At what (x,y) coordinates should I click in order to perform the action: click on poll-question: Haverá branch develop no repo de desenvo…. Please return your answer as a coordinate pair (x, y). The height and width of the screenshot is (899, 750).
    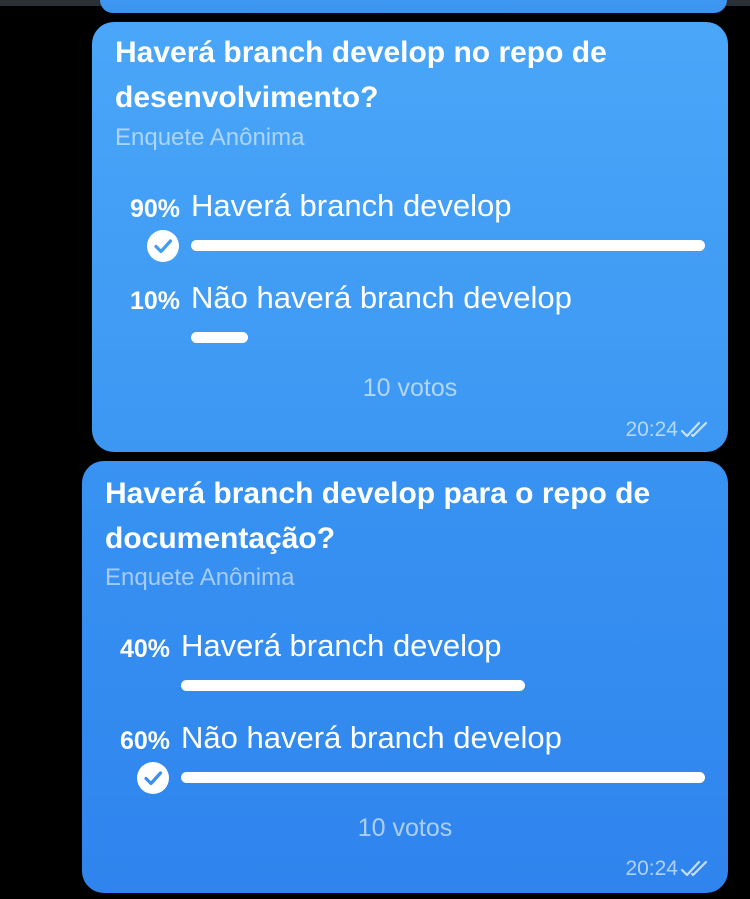
    Looking at the image, I should click on (361, 75).